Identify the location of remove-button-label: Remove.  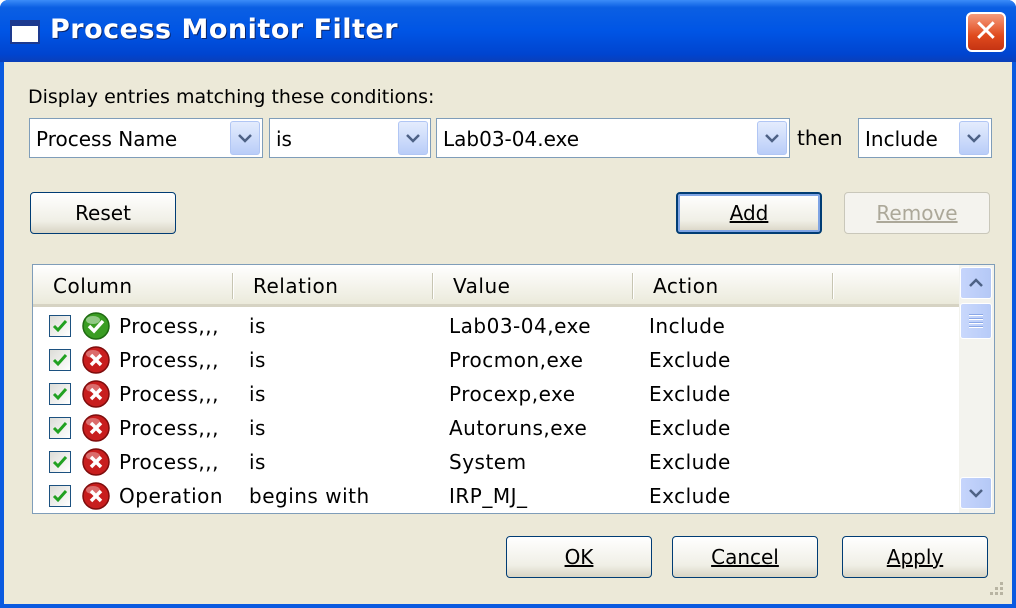
(917, 213).